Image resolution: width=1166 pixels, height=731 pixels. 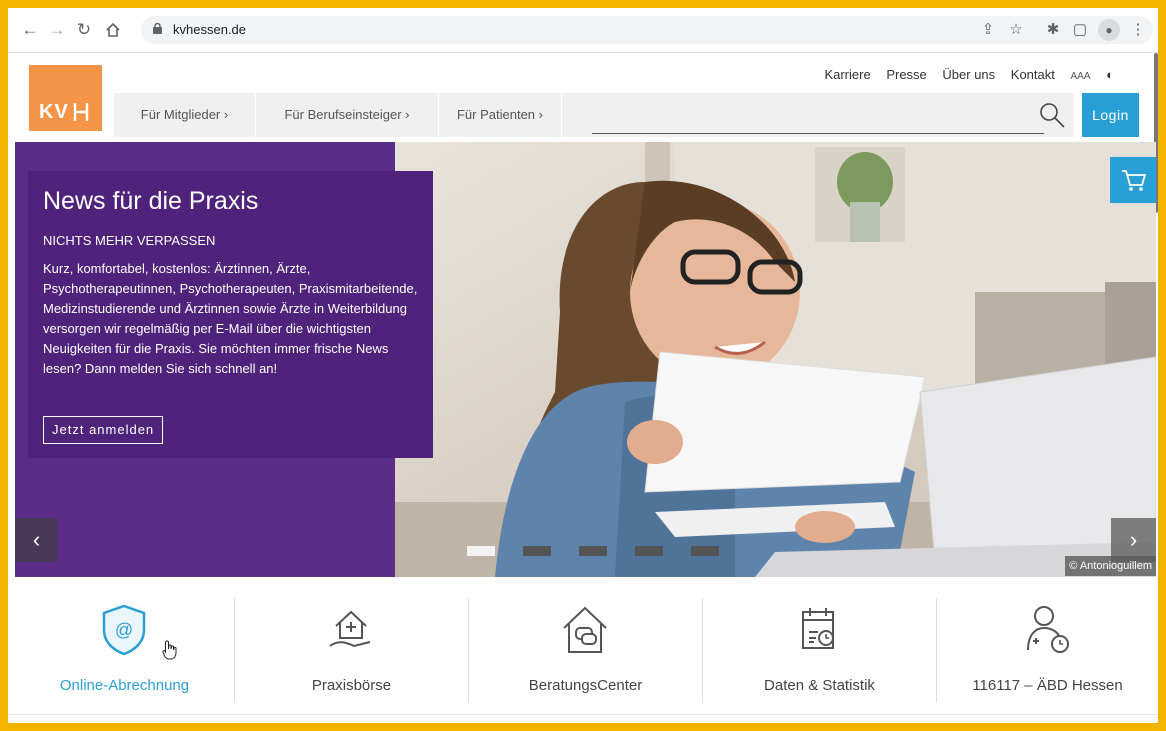 I want to click on util-link-ueber-uns: Über uns, so click(x=968, y=74).